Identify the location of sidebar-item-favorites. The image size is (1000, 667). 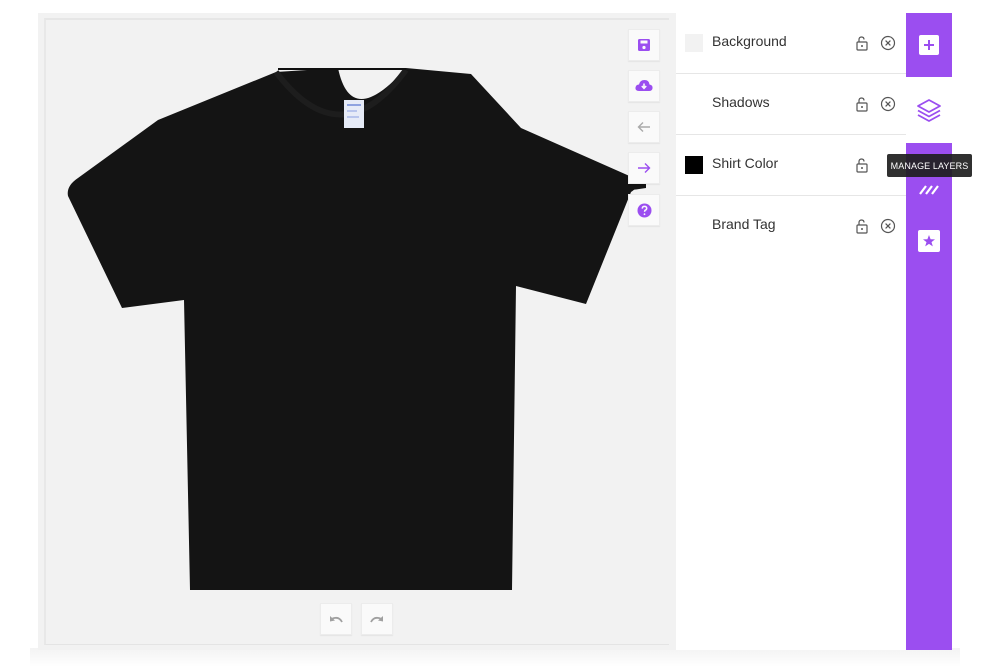
(929, 241).